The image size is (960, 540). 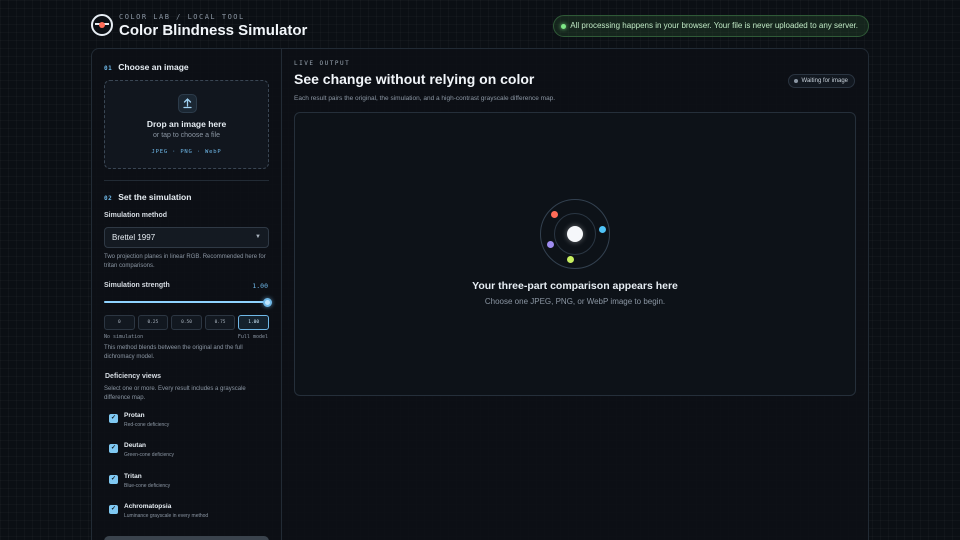 What do you see at coordinates (554, 214) in the screenshot?
I see `red-dot-icon` at bounding box center [554, 214].